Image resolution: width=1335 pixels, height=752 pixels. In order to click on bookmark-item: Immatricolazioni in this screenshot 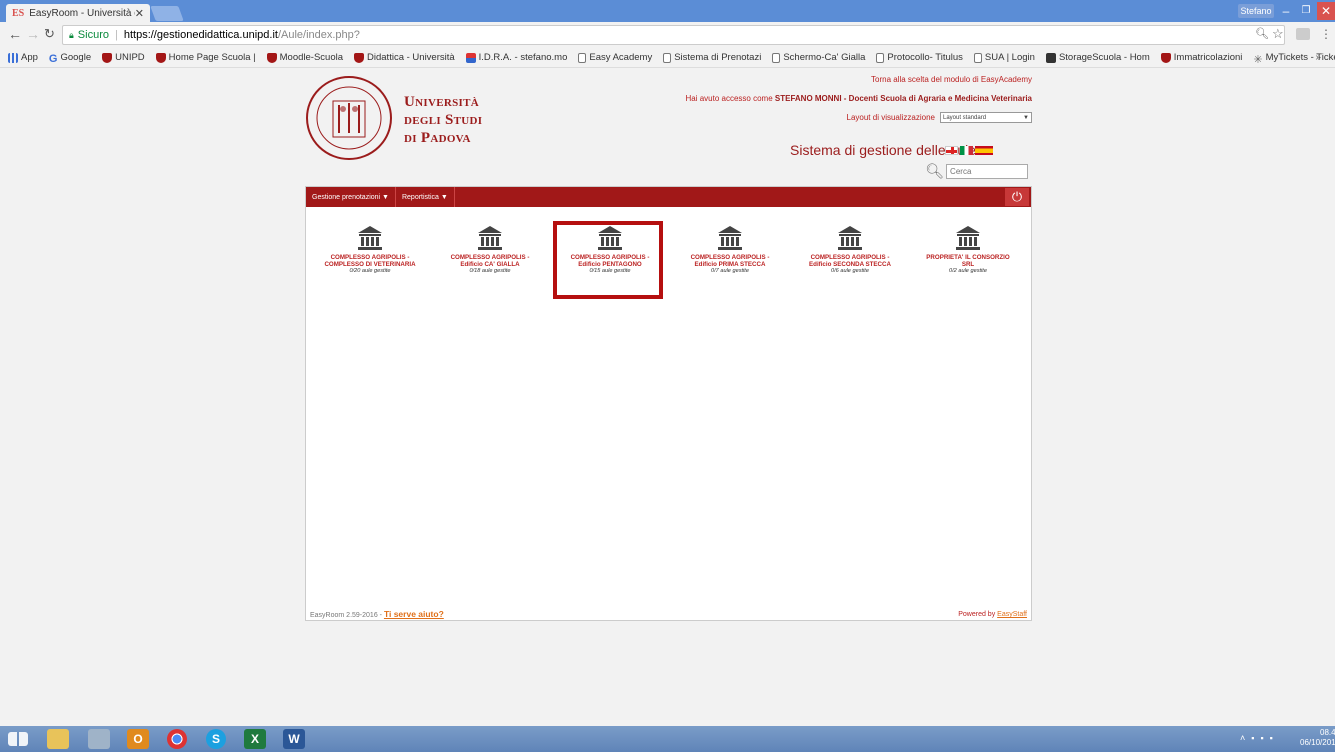, I will do `click(1201, 57)`.